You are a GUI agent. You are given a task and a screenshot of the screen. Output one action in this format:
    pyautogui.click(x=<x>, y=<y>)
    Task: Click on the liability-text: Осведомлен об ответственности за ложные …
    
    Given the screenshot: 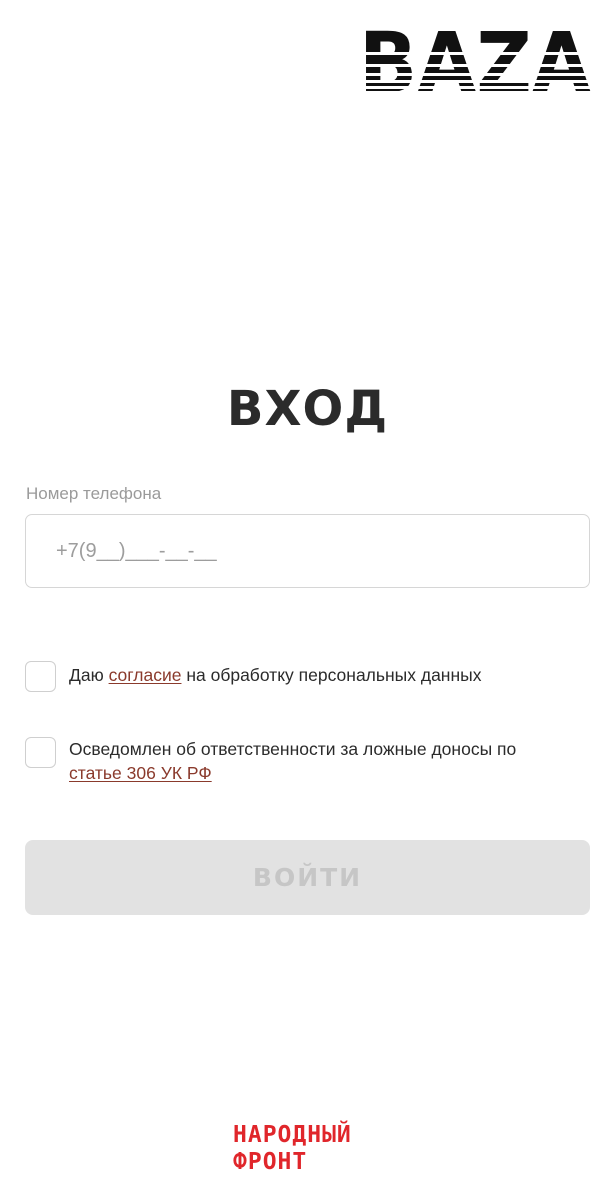 What is the action you would take?
    pyautogui.click(x=319, y=761)
    